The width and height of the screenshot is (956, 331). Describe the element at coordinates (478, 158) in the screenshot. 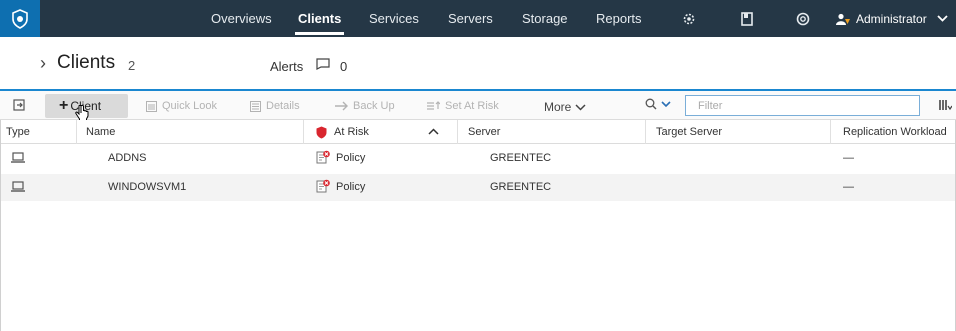

I see `table-row: ADDNS Policy GREENTEC —` at that location.